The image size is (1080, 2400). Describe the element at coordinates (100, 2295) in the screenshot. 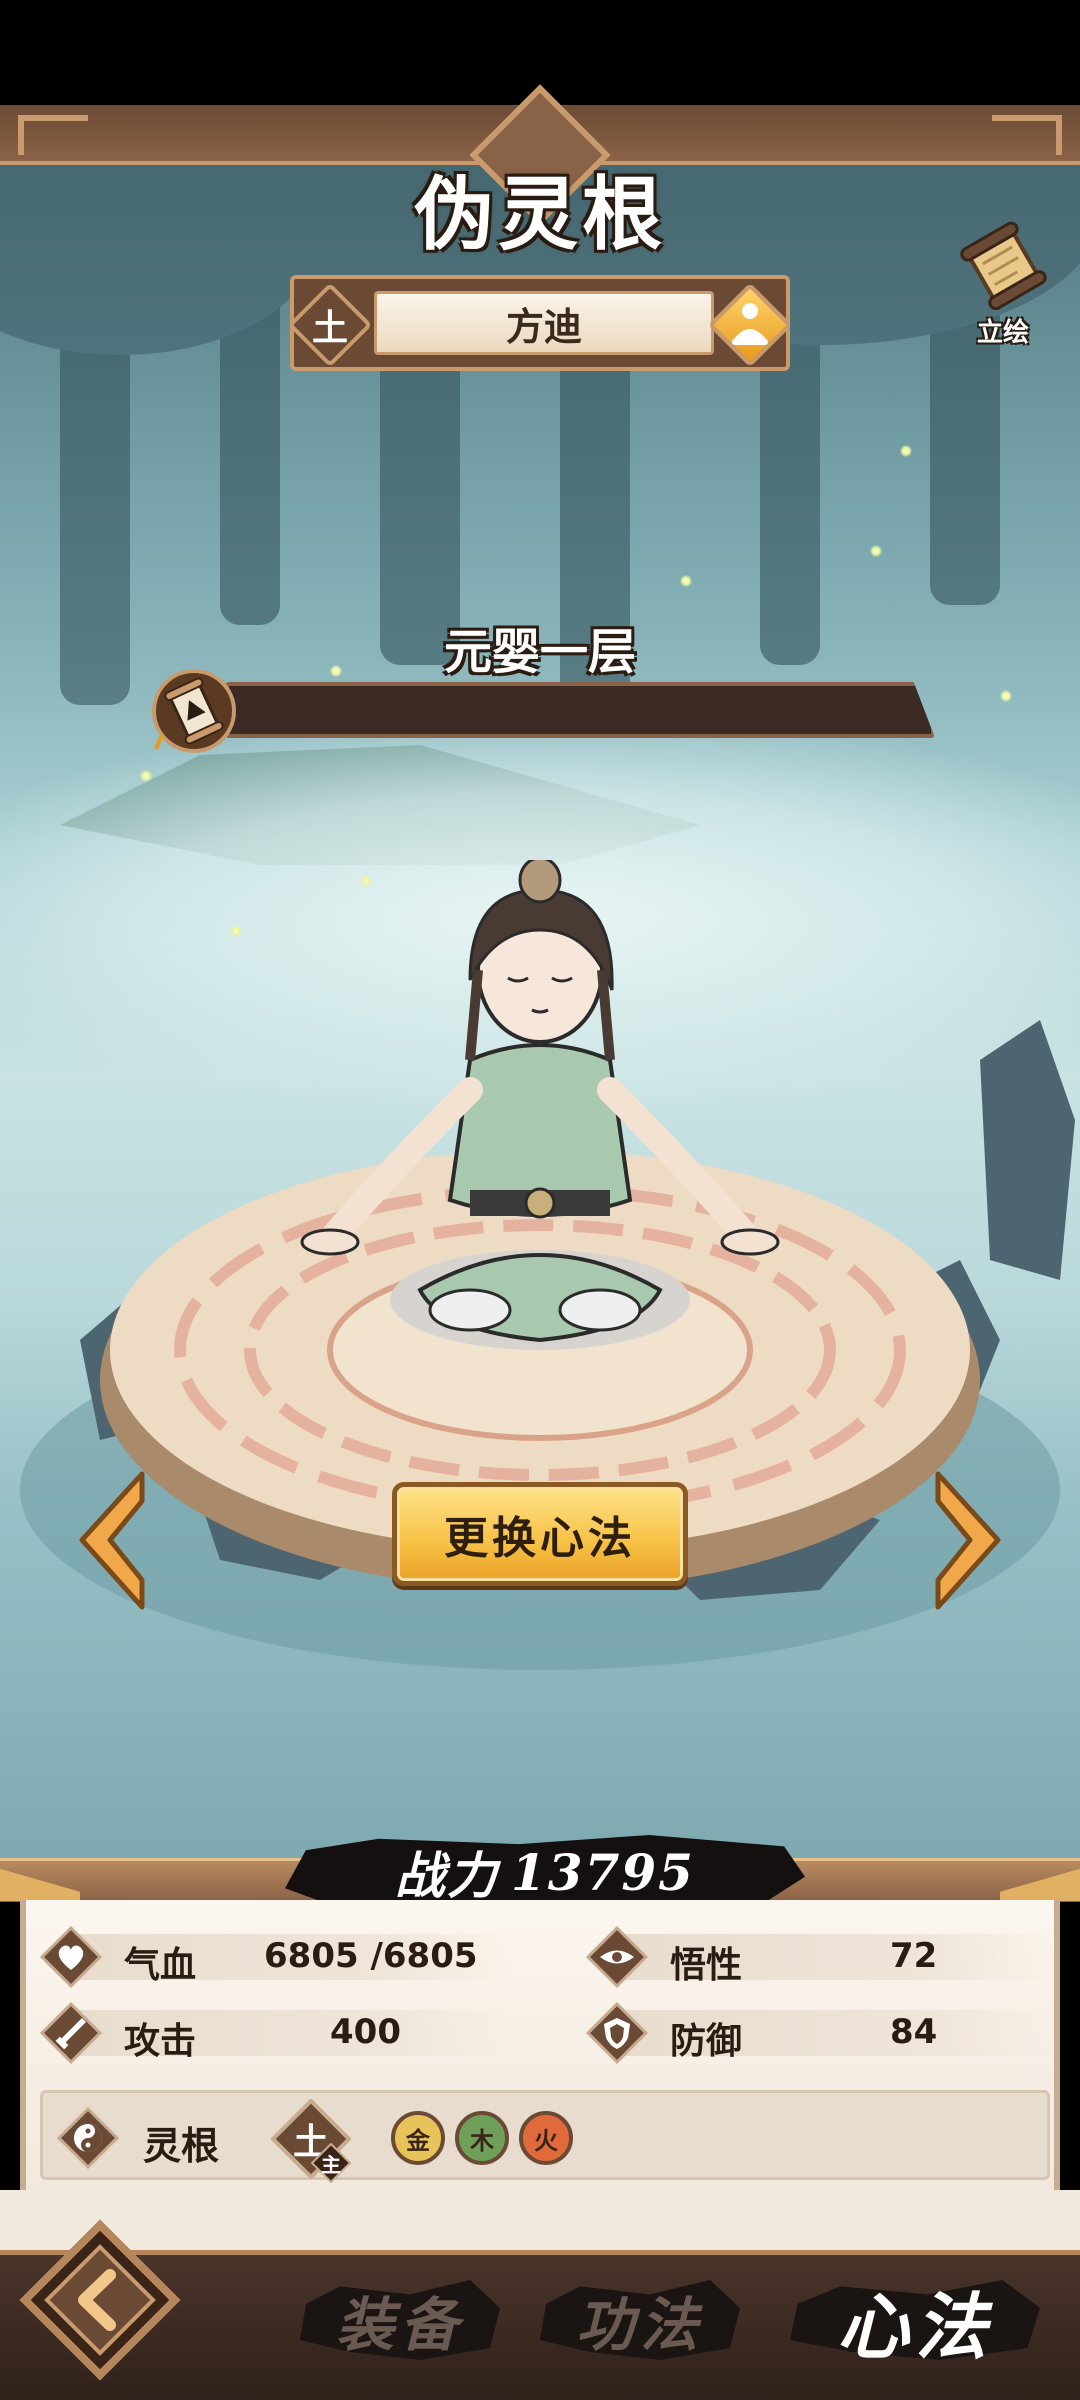

I see `back-button` at that location.